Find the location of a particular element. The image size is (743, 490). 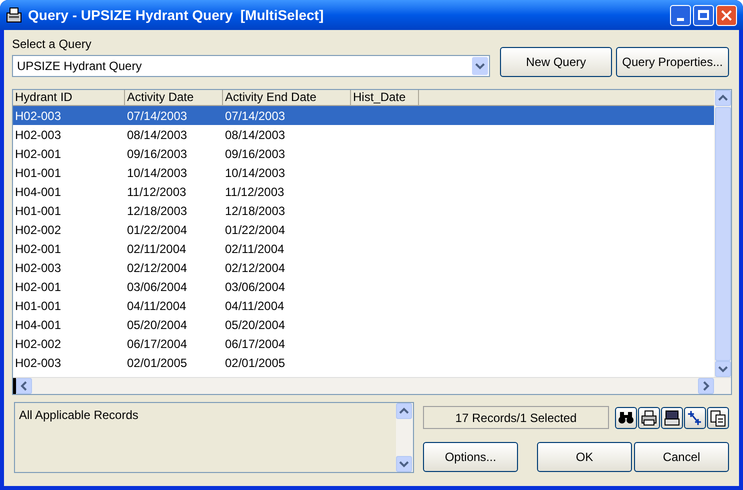

select-query-label: Select a Query is located at coordinates (52, 44).